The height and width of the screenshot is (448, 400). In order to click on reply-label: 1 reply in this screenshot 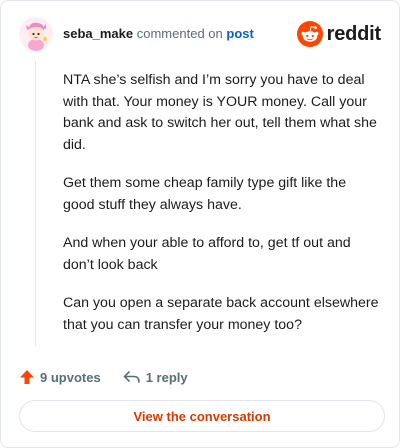, I will do `click(166, 377)`.